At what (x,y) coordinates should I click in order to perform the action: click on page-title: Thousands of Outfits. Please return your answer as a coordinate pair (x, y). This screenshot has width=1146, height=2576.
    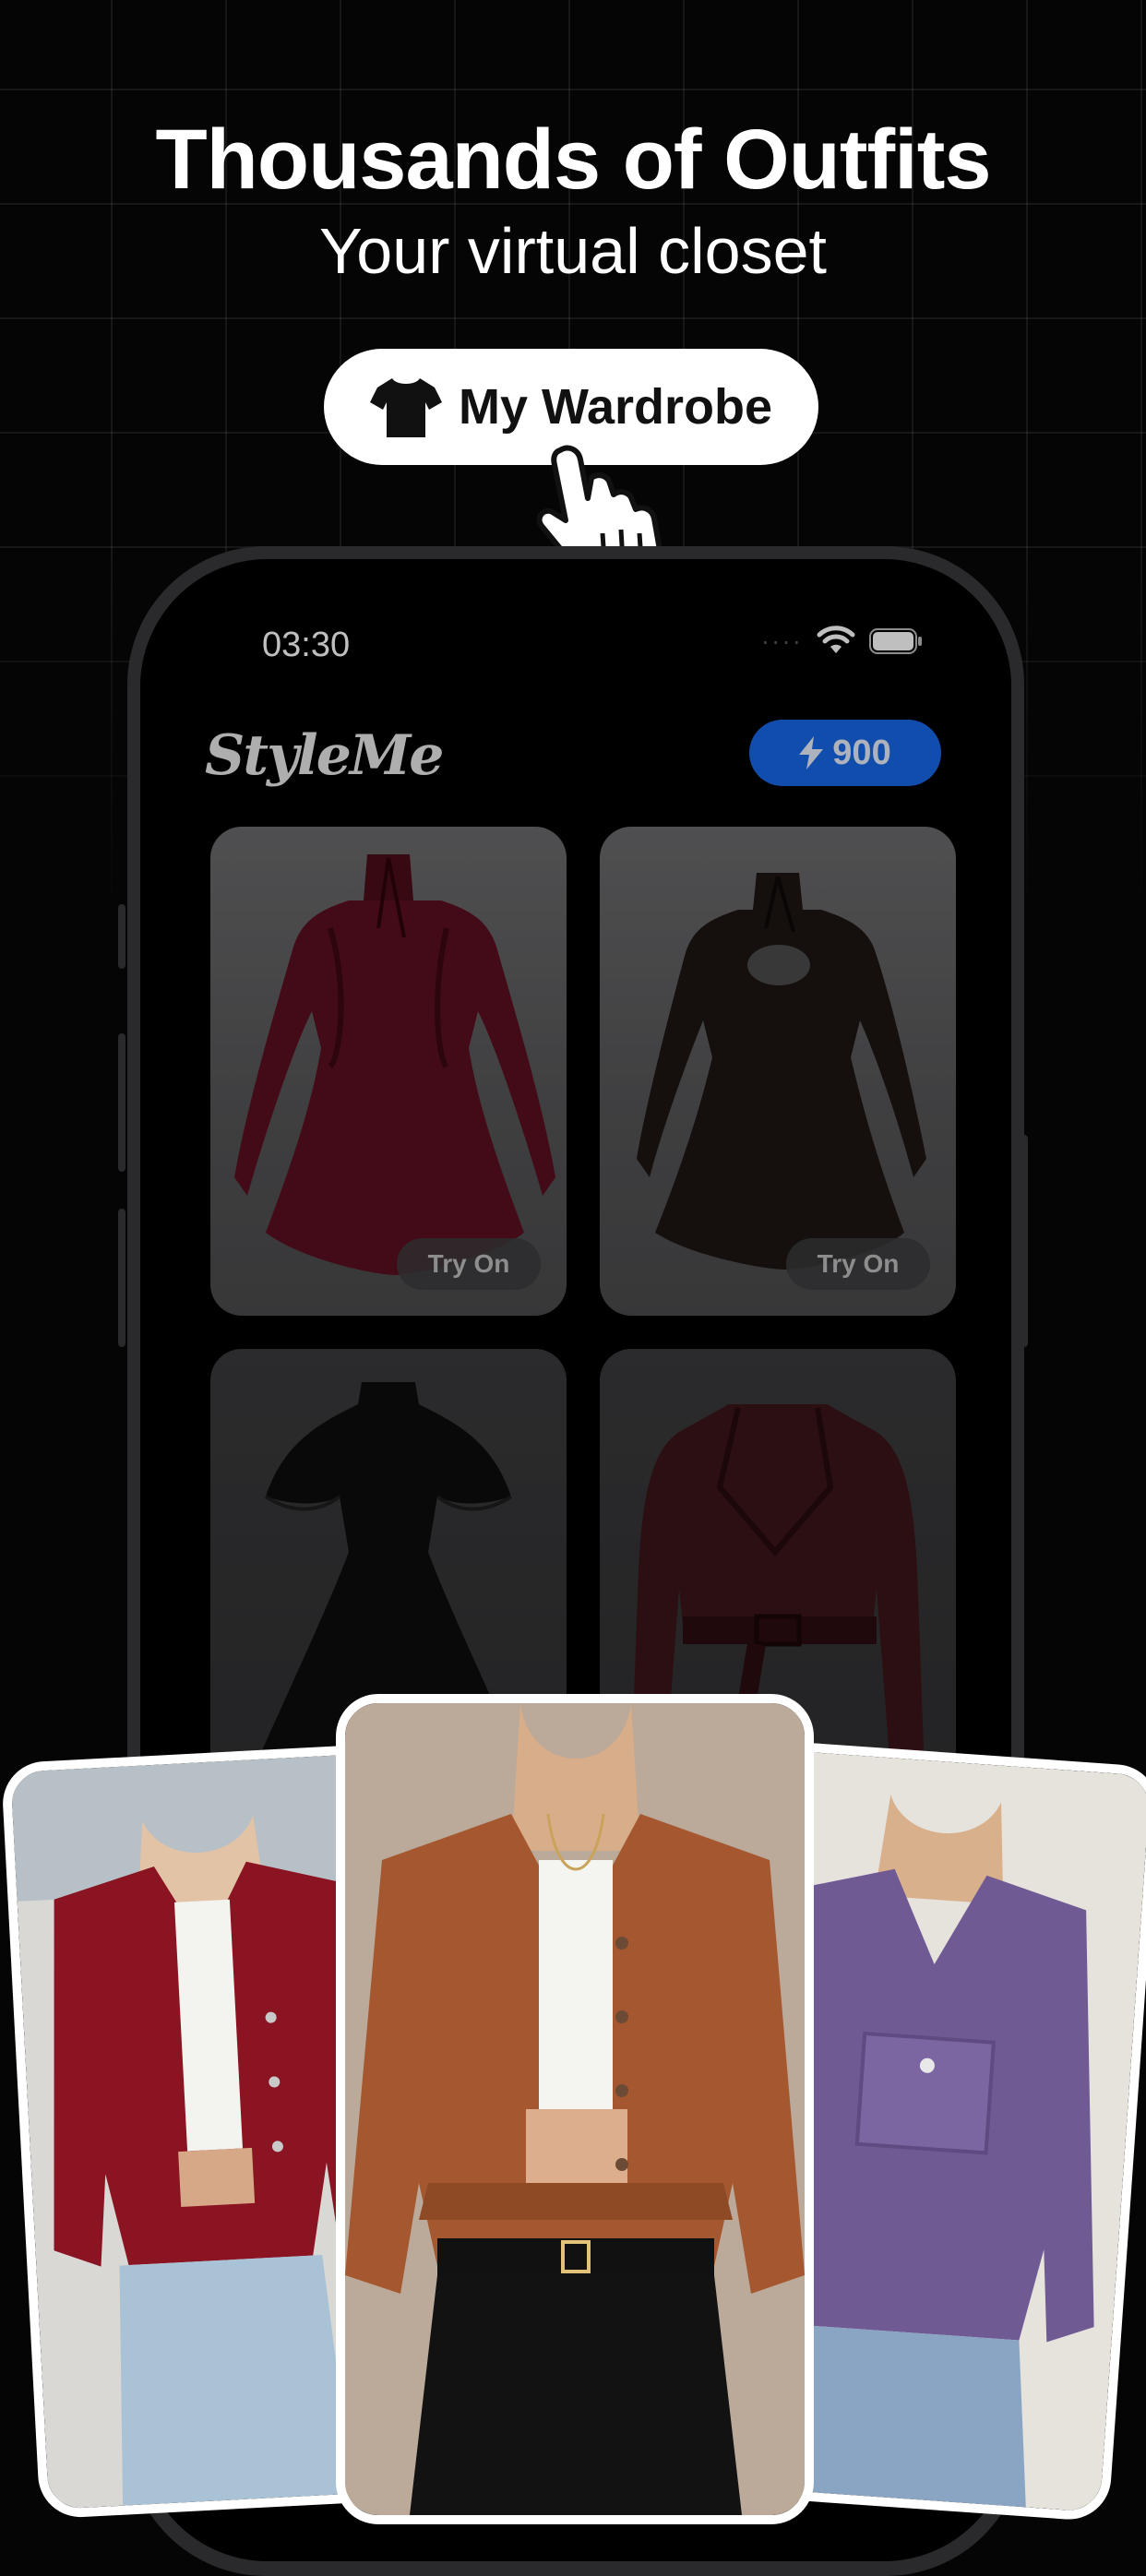
    Looking at the image, I should click on (573, 160).